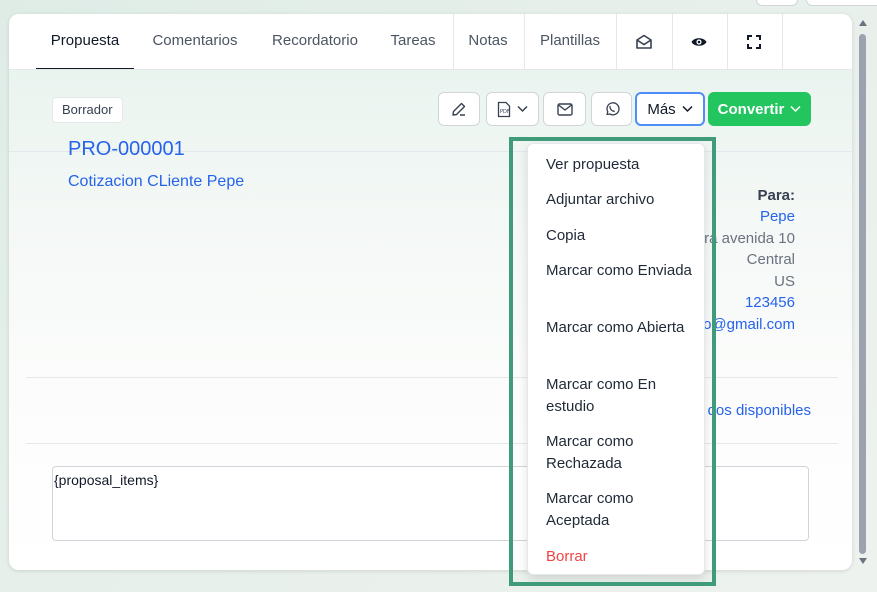  What do you see at coordinates (315, 41) in the screenshot?
I see `tab-recordatorio: Recordatorio` at bounding box center [315, 41].